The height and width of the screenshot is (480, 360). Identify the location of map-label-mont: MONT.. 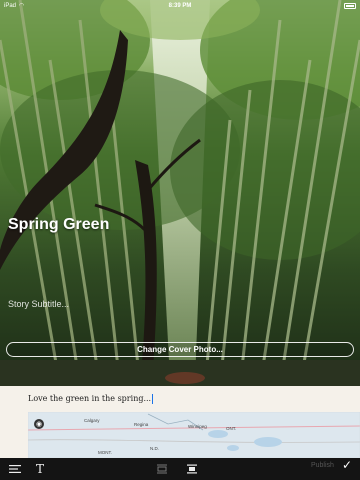
(105, 452).